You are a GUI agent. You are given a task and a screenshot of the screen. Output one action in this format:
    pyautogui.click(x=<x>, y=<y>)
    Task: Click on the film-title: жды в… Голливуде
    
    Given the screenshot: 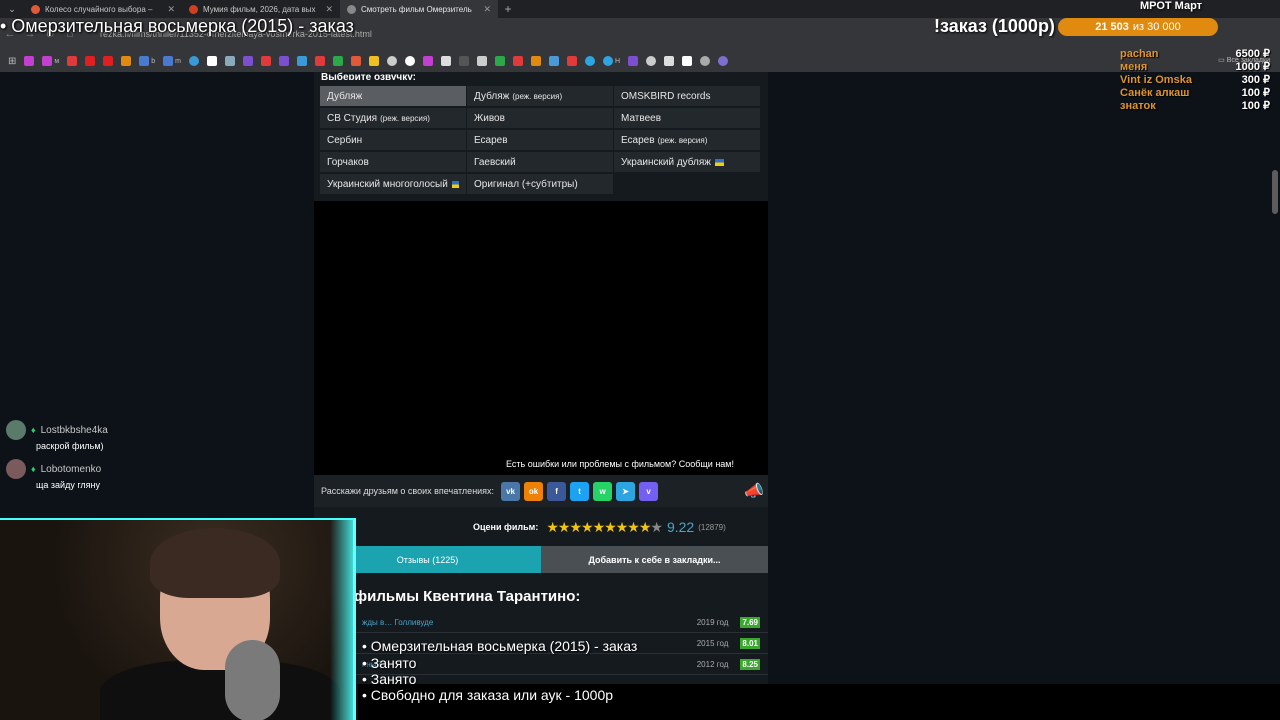 What is the action you would take?
    pyautogui.click(x=529, y=622)
    